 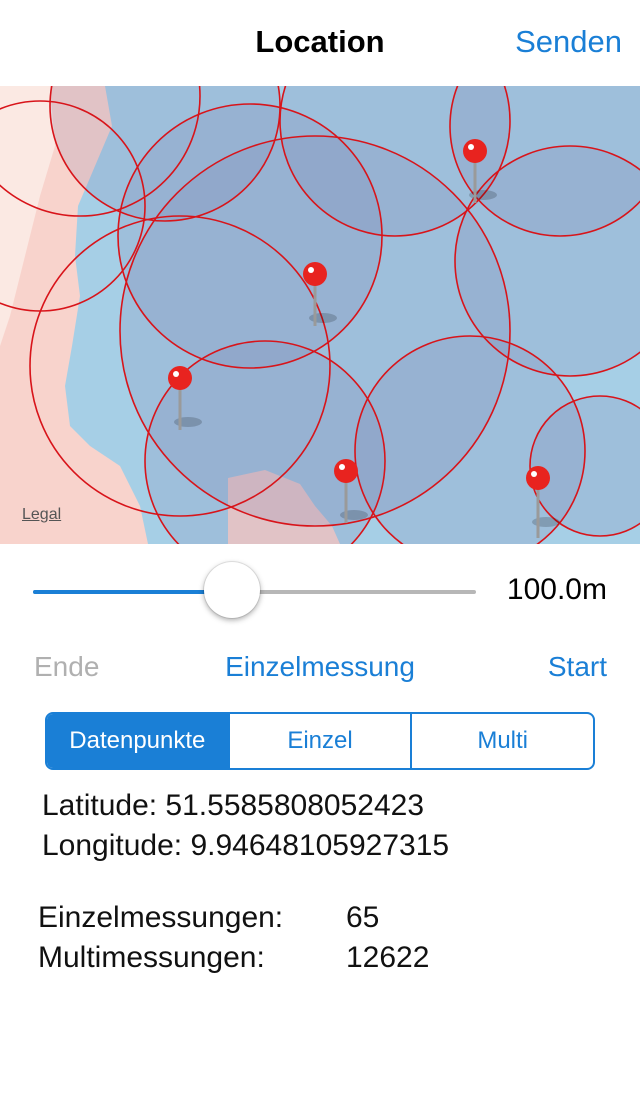 I want to click on legal-link: Legal, so click(x=41, y=515).